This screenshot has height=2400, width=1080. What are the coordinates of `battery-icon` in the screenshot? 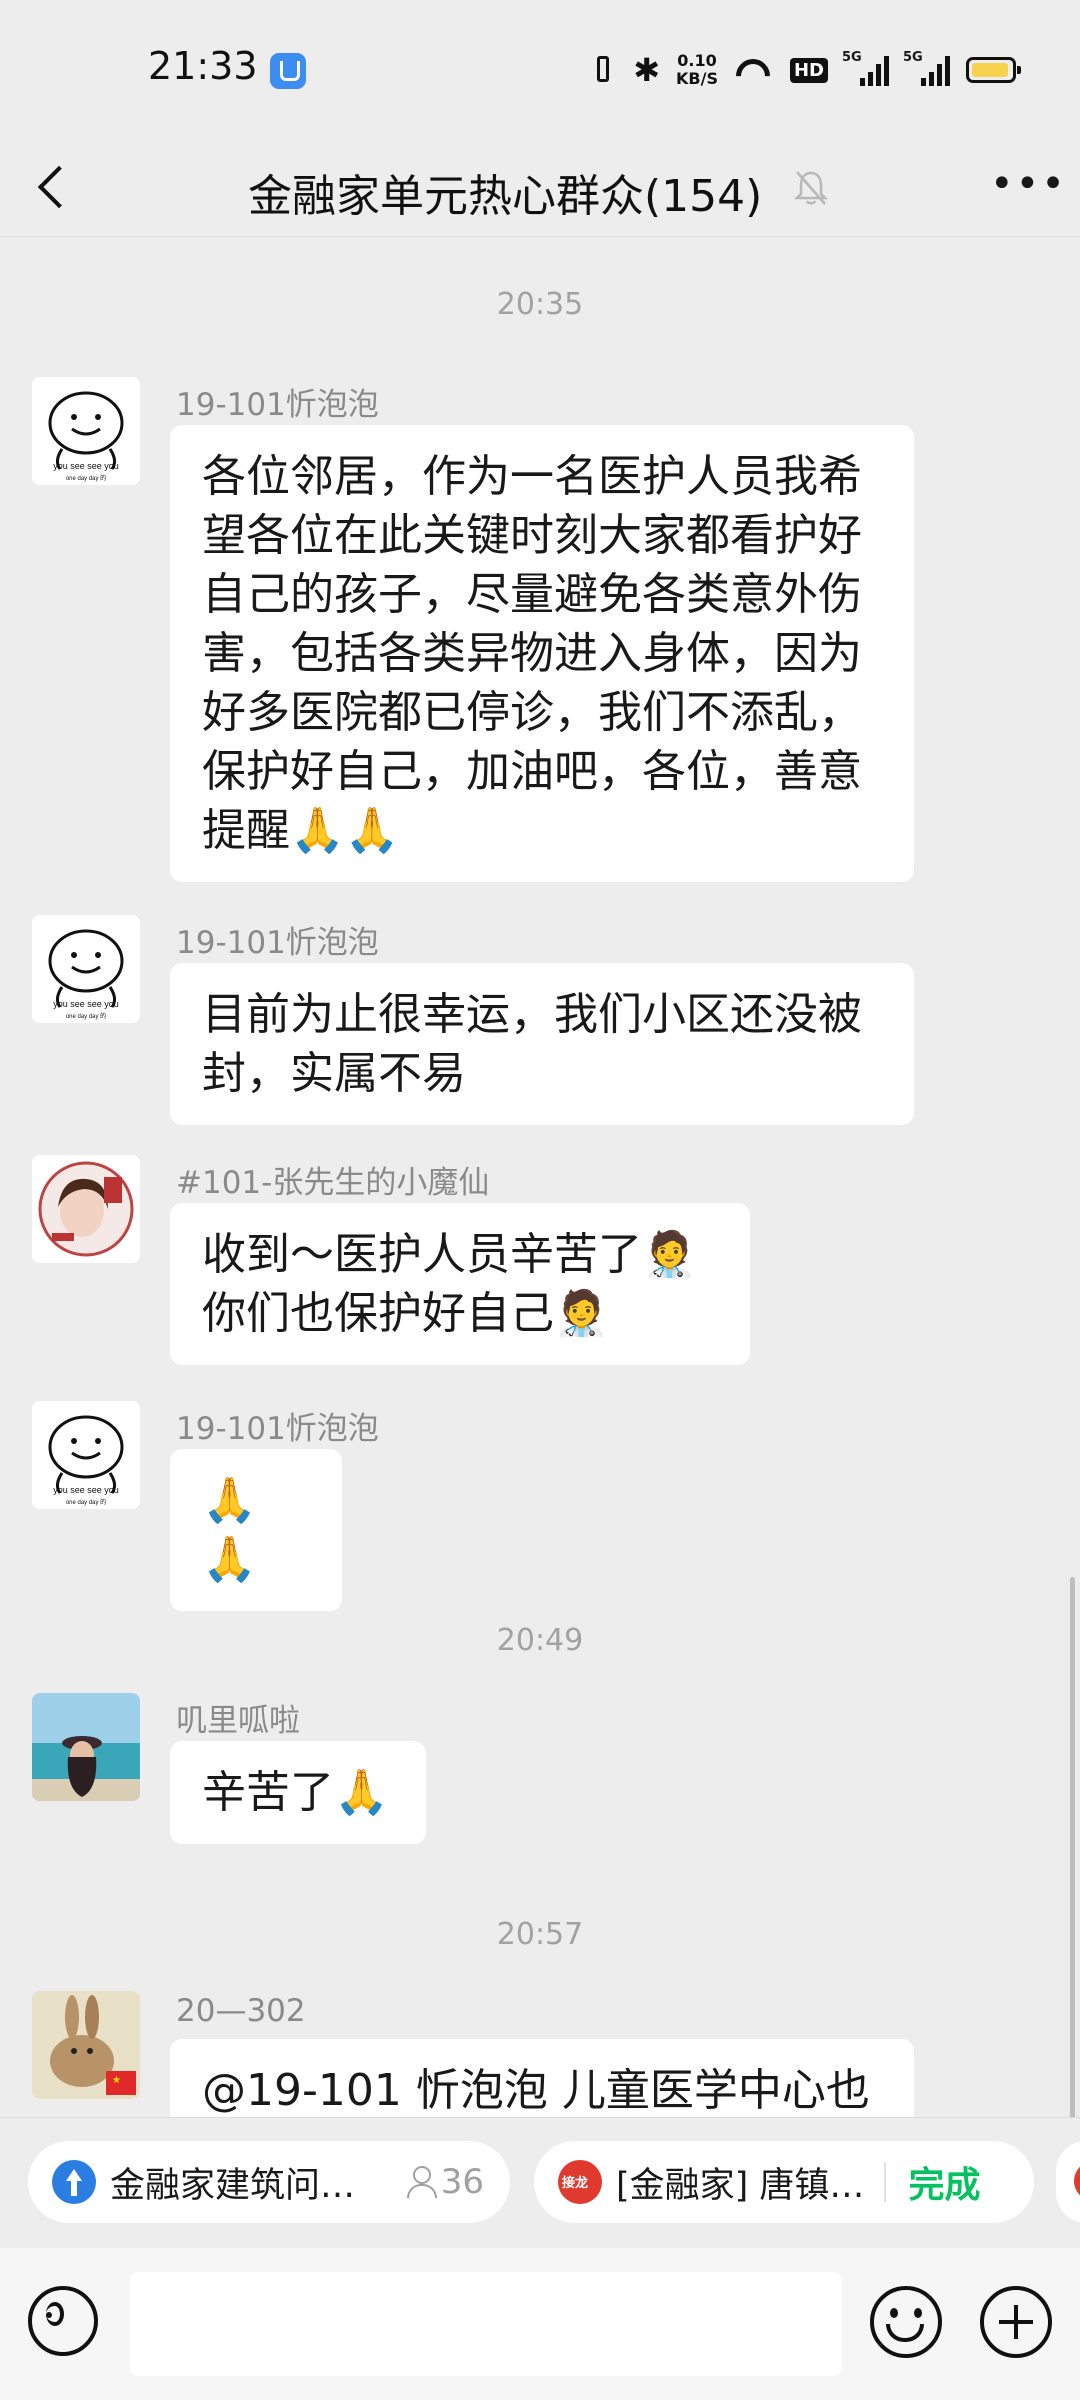 It's located at (993, 70).